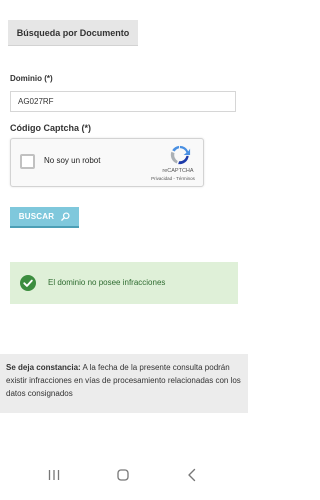  What do you see at coordinates (173, 178) in the screenshot?
I see `recaptcha-links: Privacidad - Términos` at bounding box center [173, 178].